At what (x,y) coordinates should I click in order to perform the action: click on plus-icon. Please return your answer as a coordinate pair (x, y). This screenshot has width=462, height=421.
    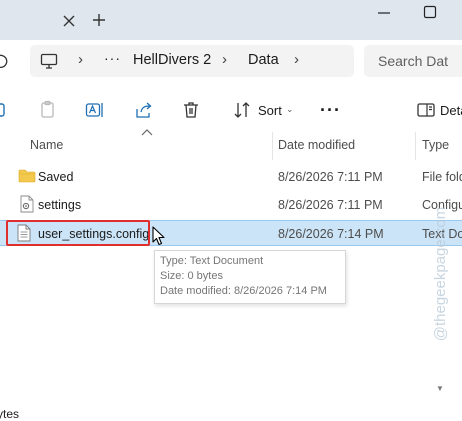
    Looking at the image, I should click on (99, 20).